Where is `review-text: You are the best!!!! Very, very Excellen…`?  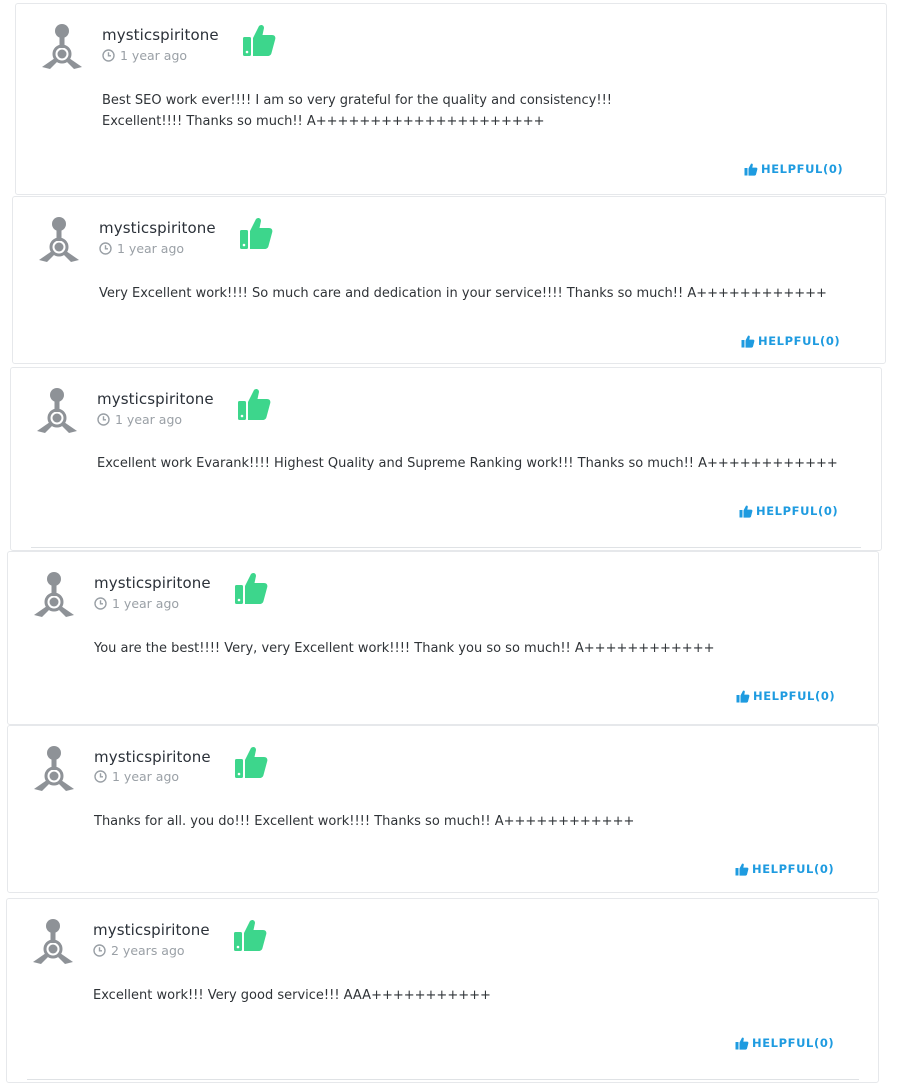 review-text: You are the best!!!! Very, very Excellen… is located at coordinates (404, 648).